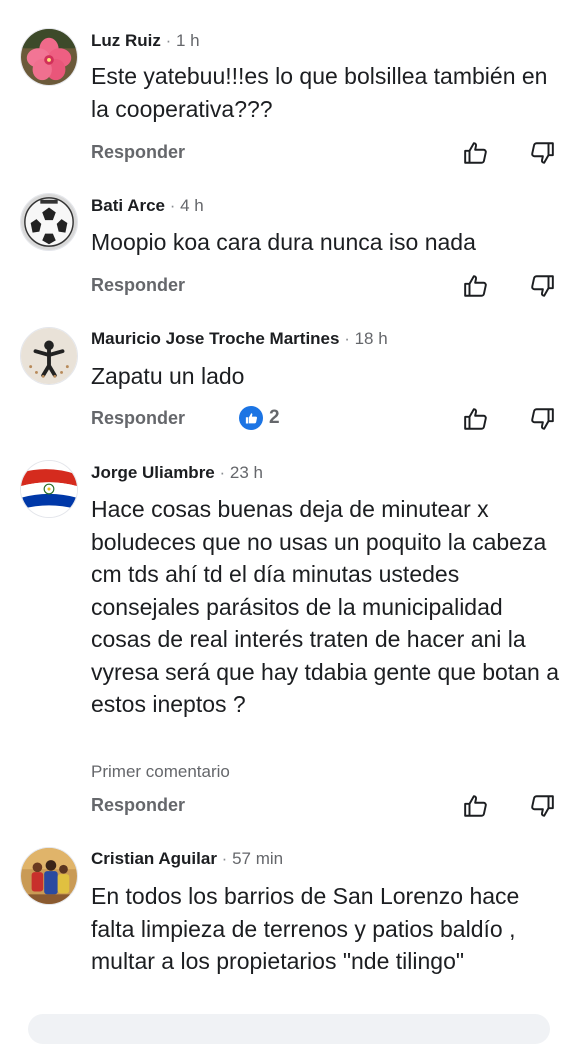 The width and height of the screenshot is (578, 1044). I want to click on pink-flower-icon, so click(49, 57).